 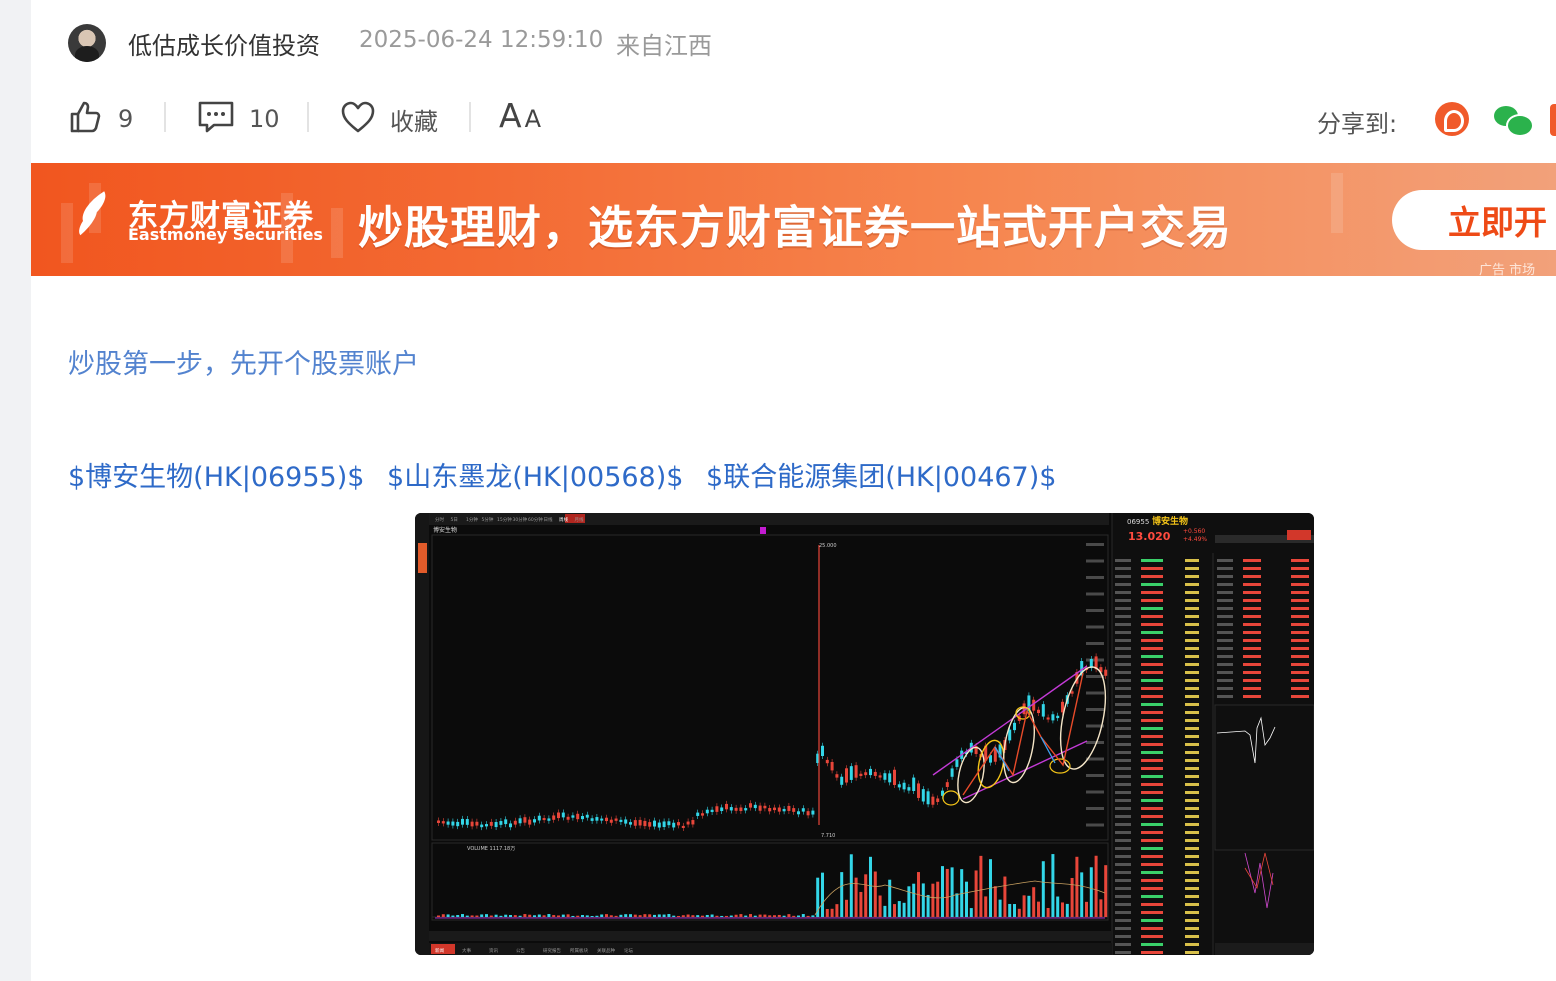 What do you see at coordinates (389, 119) in the screenshot?
I see `favorite-button: 收藏` at bounding box center [389, 119].